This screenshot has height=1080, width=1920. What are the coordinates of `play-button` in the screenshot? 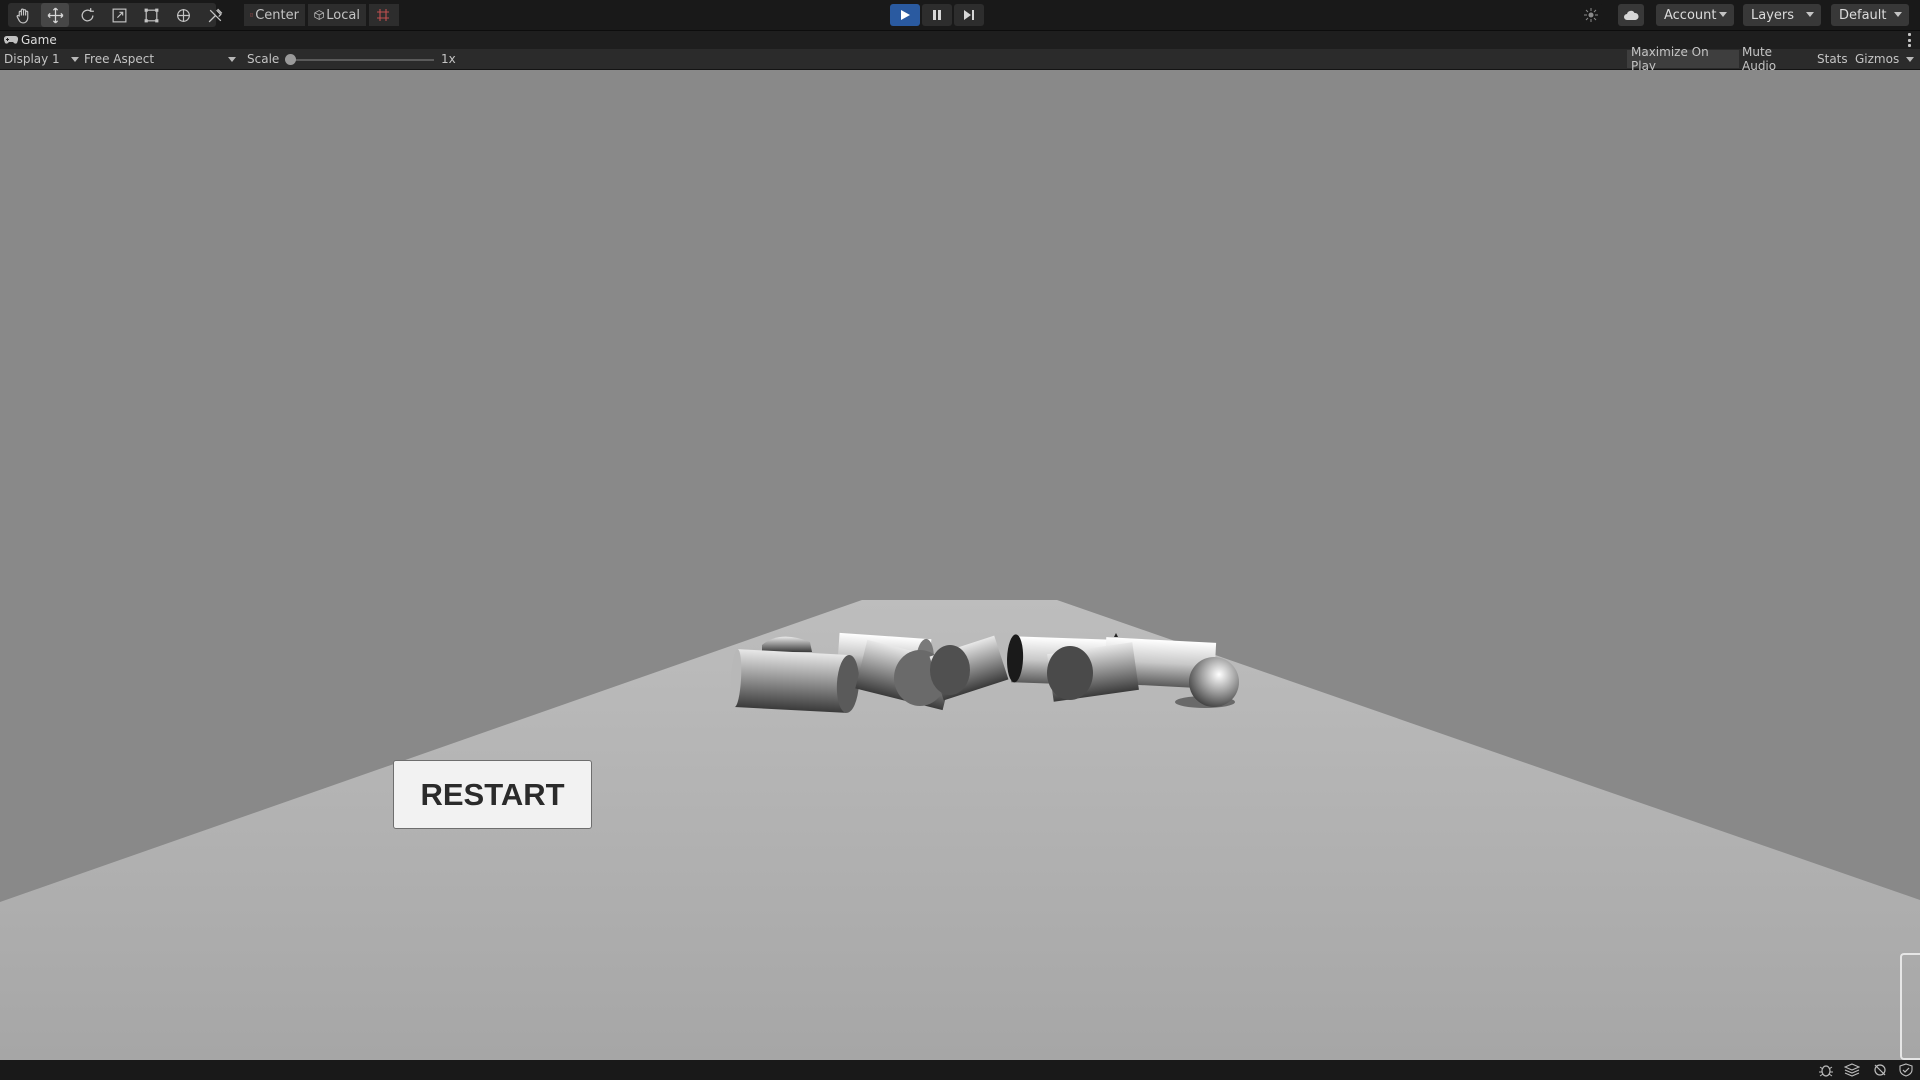 It's located at (905, 15).